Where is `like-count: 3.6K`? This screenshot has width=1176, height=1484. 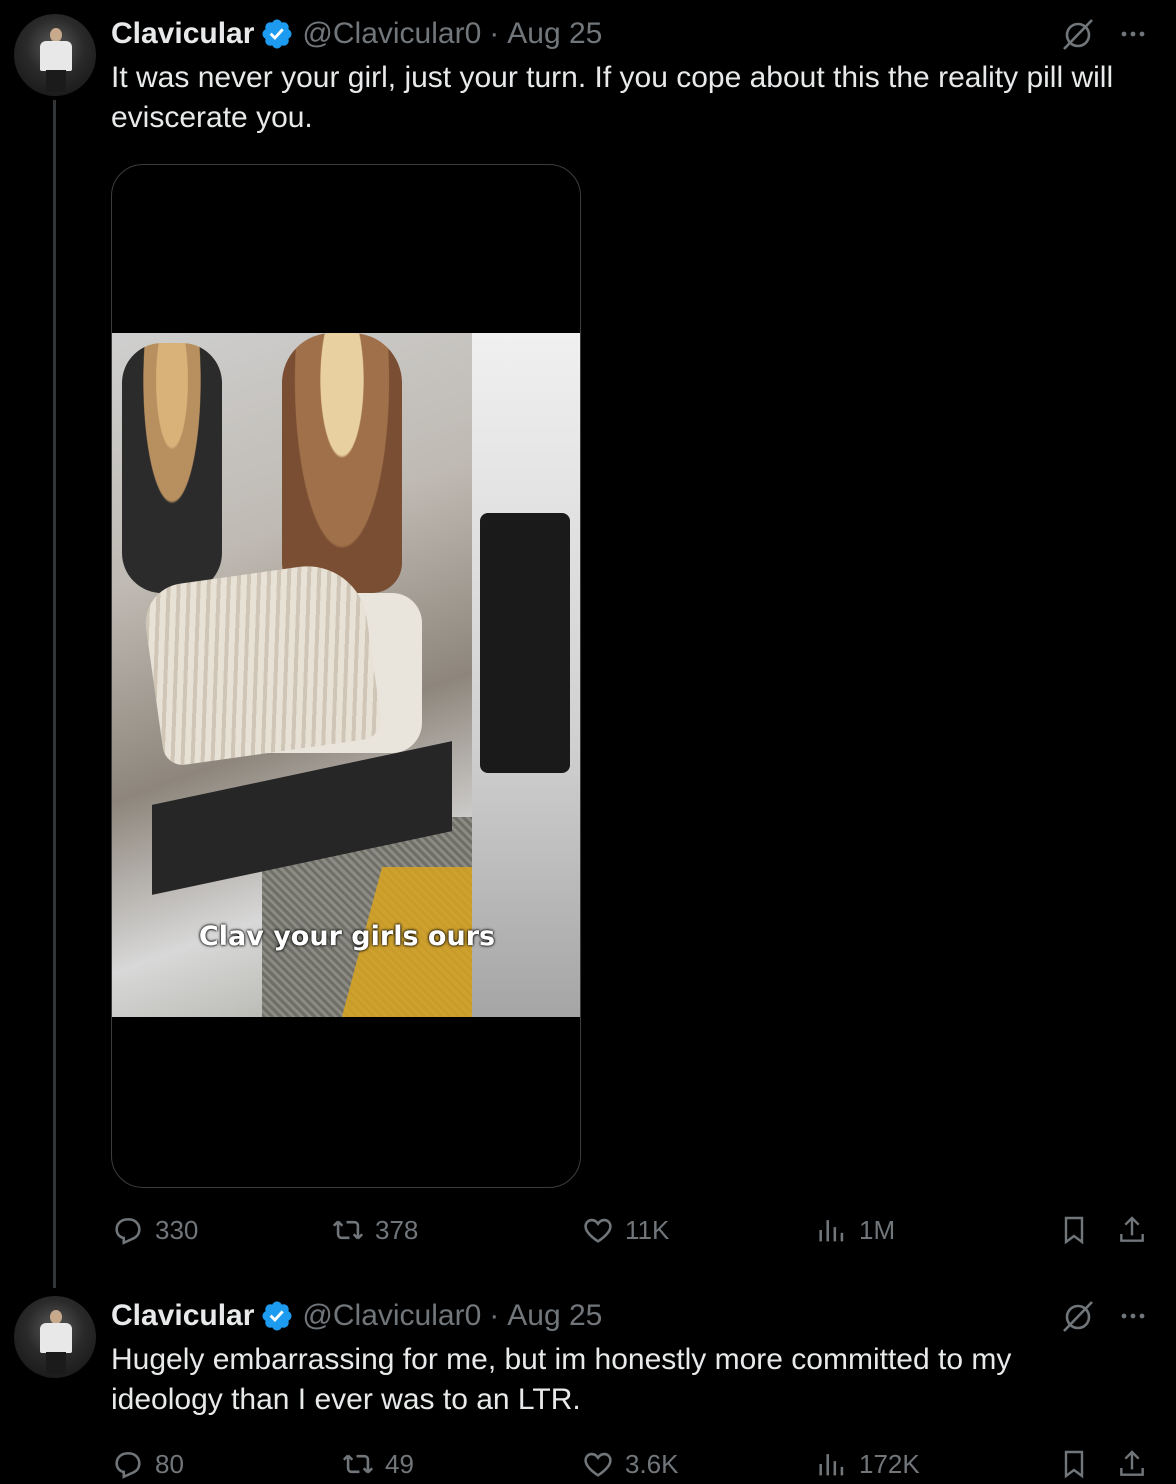 like-count: 3.6K is located at coordinates (652, 1463).